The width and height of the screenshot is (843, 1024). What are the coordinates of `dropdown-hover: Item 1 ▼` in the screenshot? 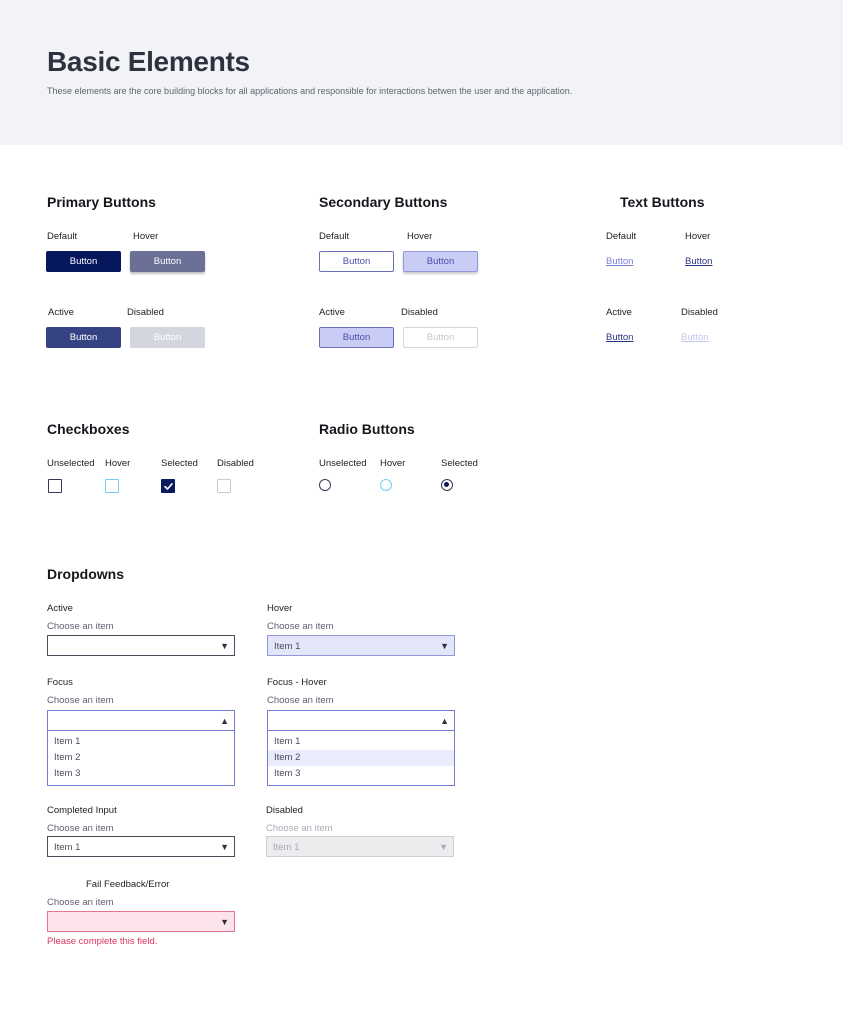 It's located at (361, 645).